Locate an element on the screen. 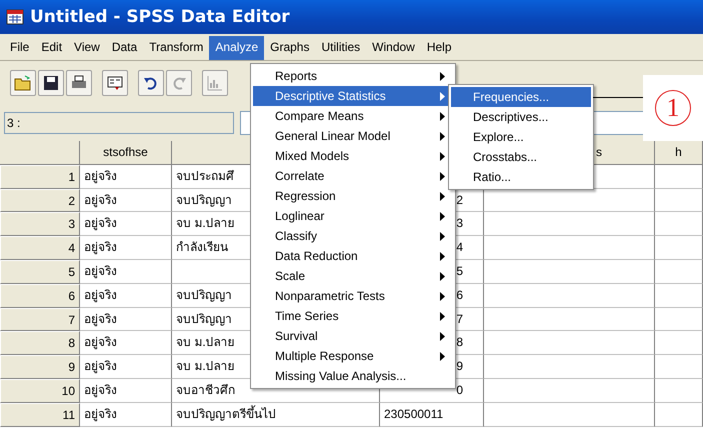 This screenshot has width=703, height=434. menu-item: Graphs is located at coordinates (290, 48).